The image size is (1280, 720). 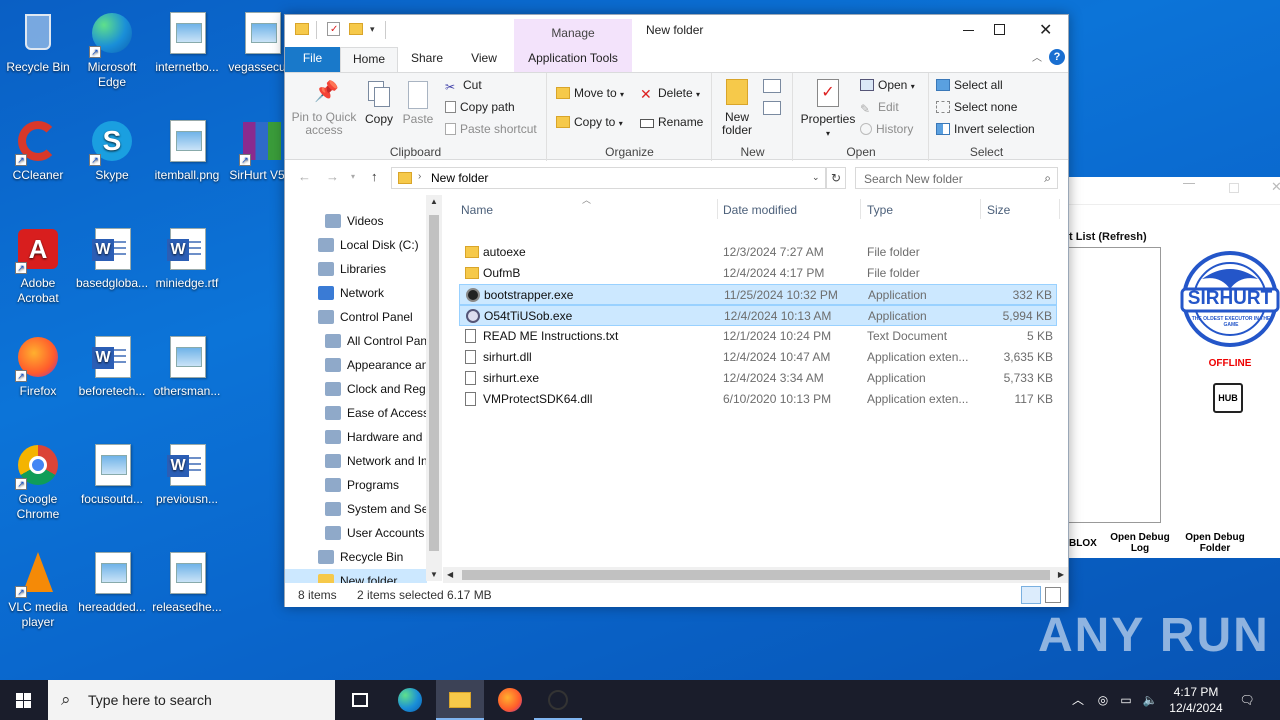 I want to click on open-button: Open ▾, so click(x=887, y=85).